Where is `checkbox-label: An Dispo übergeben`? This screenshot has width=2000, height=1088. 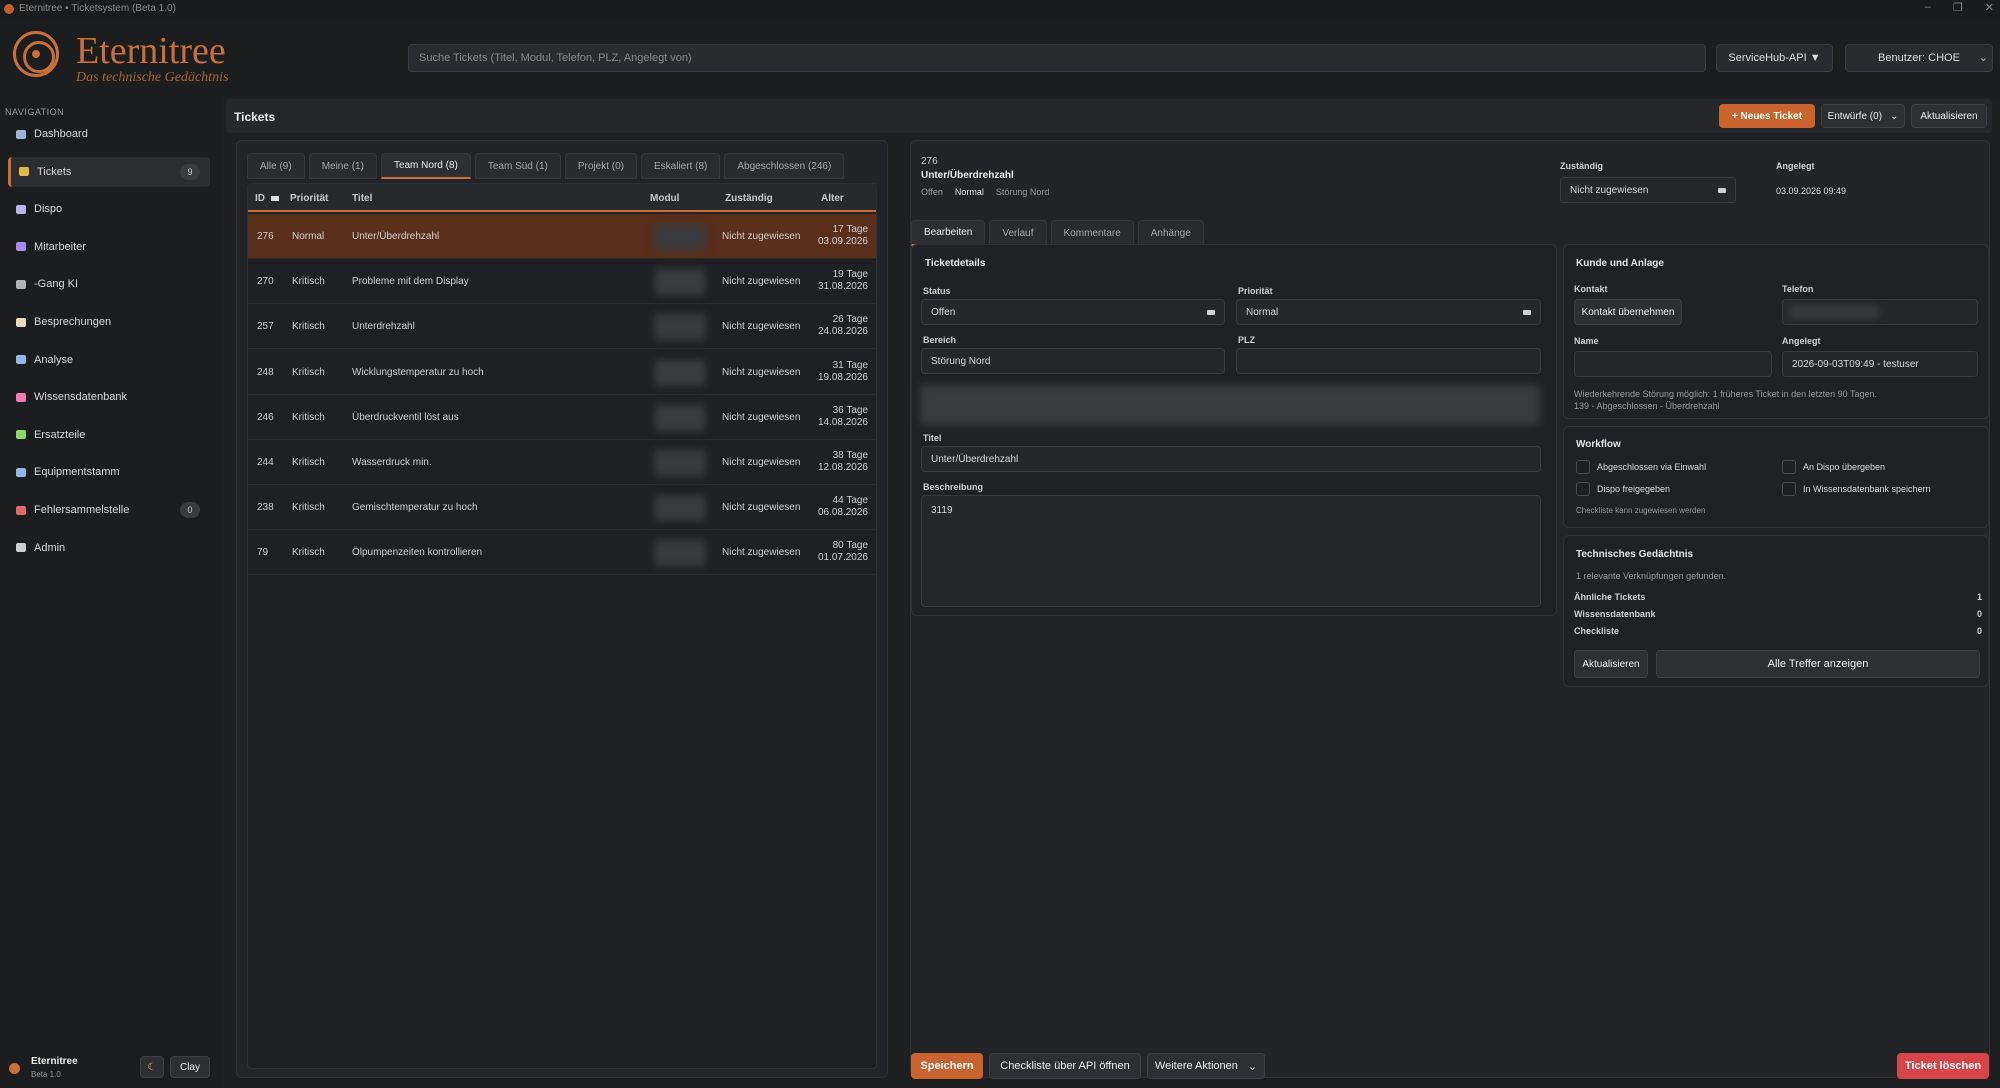
checkbox-label: An Dispo übergeben is located at coordinates (1844, 467).